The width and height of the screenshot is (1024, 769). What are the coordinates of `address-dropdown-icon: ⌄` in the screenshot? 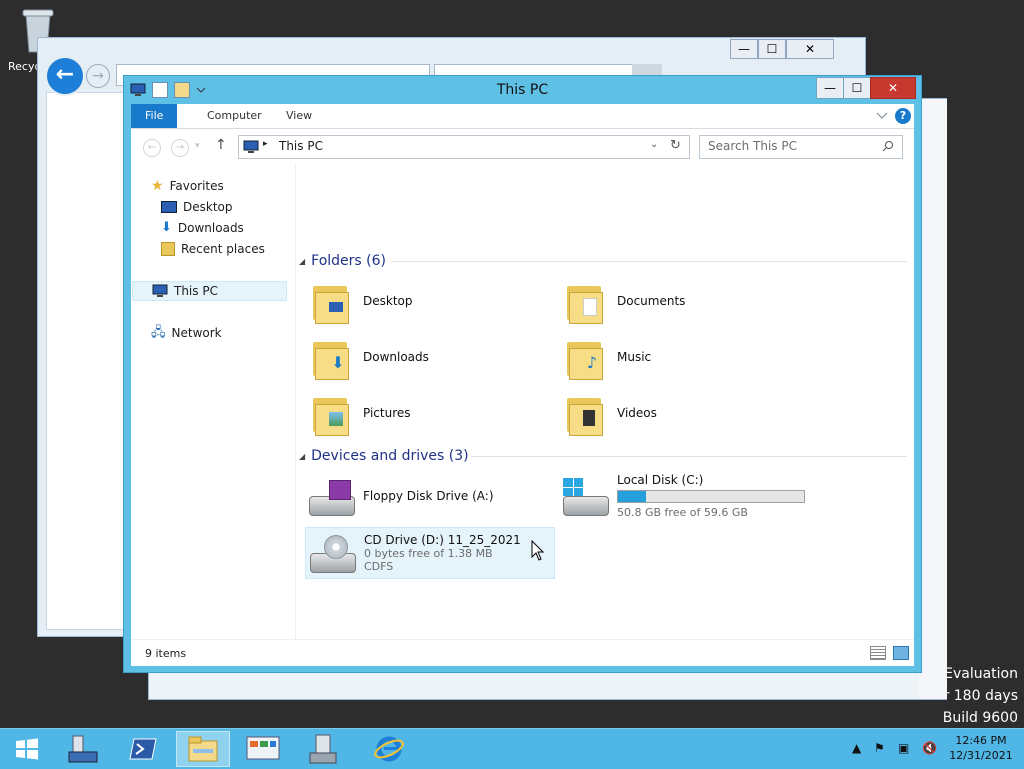 It's located at (654, 144).